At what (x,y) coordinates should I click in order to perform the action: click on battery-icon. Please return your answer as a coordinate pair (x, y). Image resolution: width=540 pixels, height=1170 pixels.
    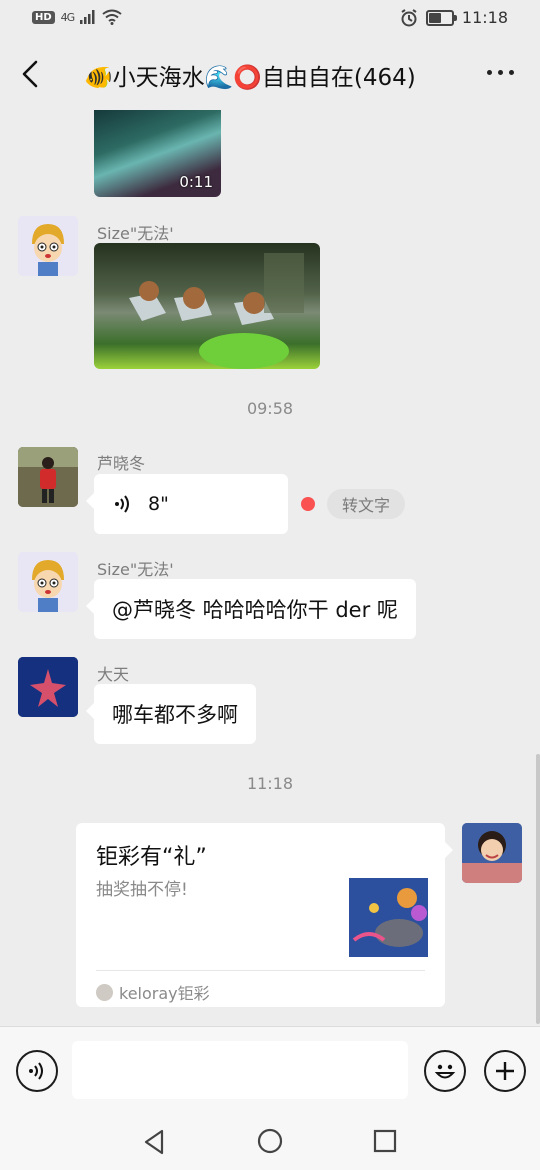
    Looking at the image, I should click on (441, 17).